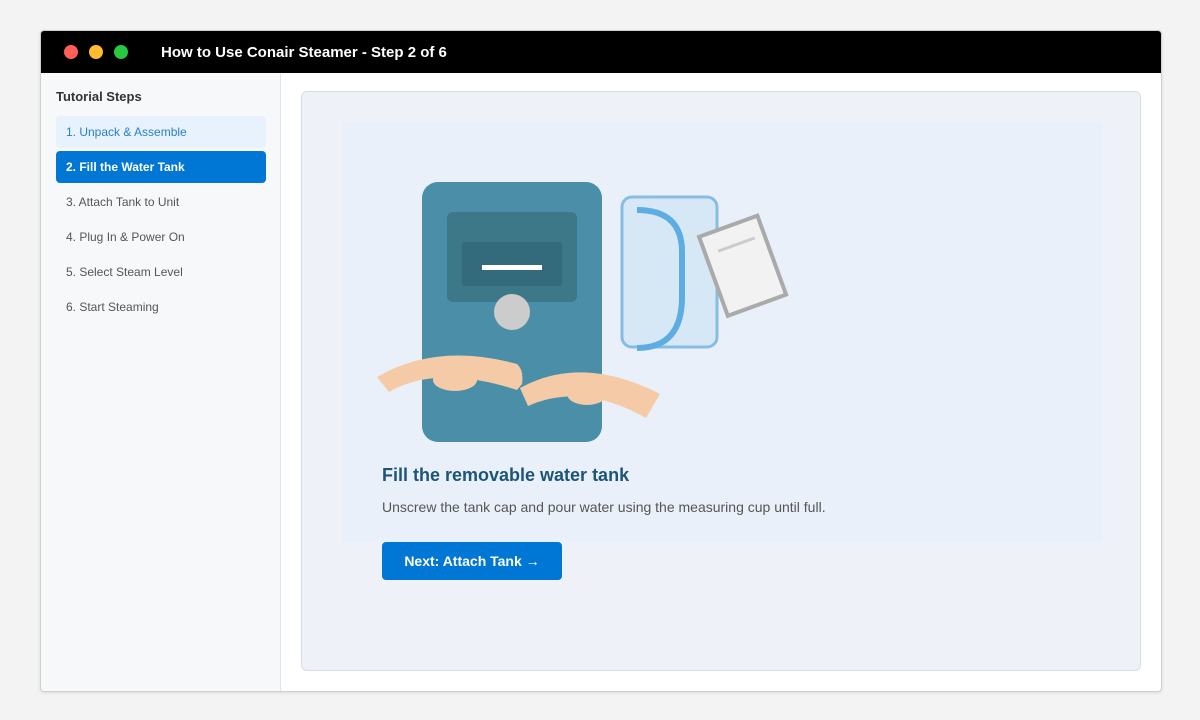 The width and height of the screenshot is (1200, 720). I want to click on step-plug-in-power-on: 4. Plug In & Power On, so click(161, 237).